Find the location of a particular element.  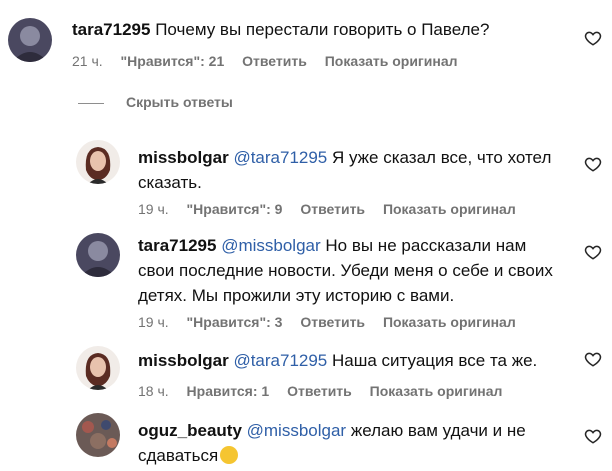

hide-replies-button: Скрыть ответы is located at coordinates (155, 102).